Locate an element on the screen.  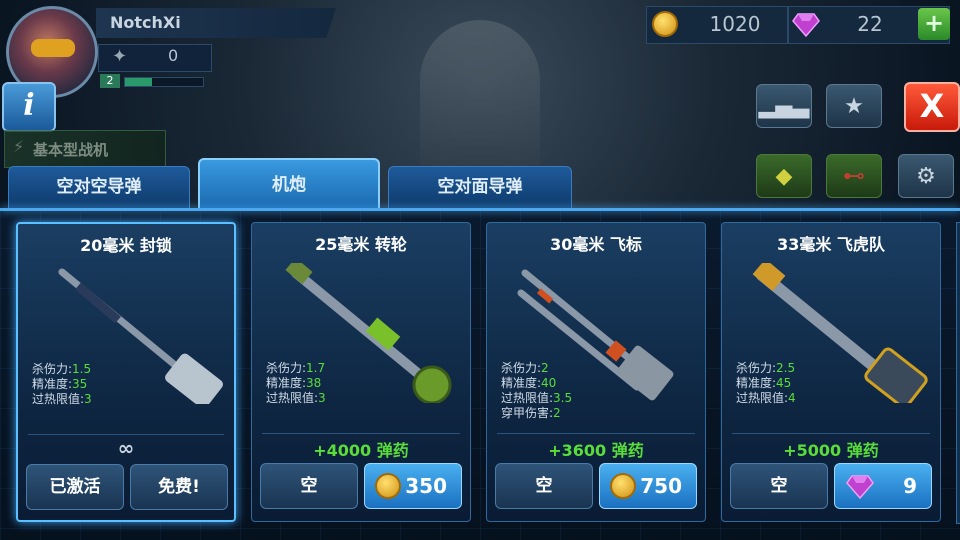
gem-balance: 22 is located at coordinates (870, 24).